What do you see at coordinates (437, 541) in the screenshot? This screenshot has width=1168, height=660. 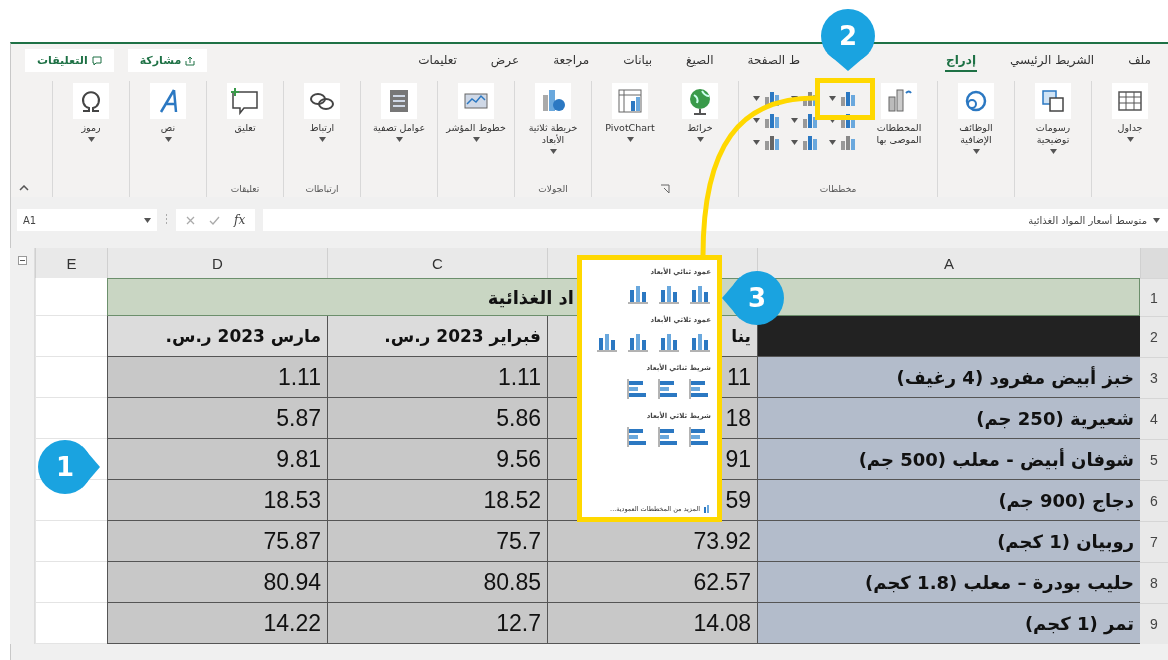 I see `table-cell: 75.7` at bounding box center [437, 541].